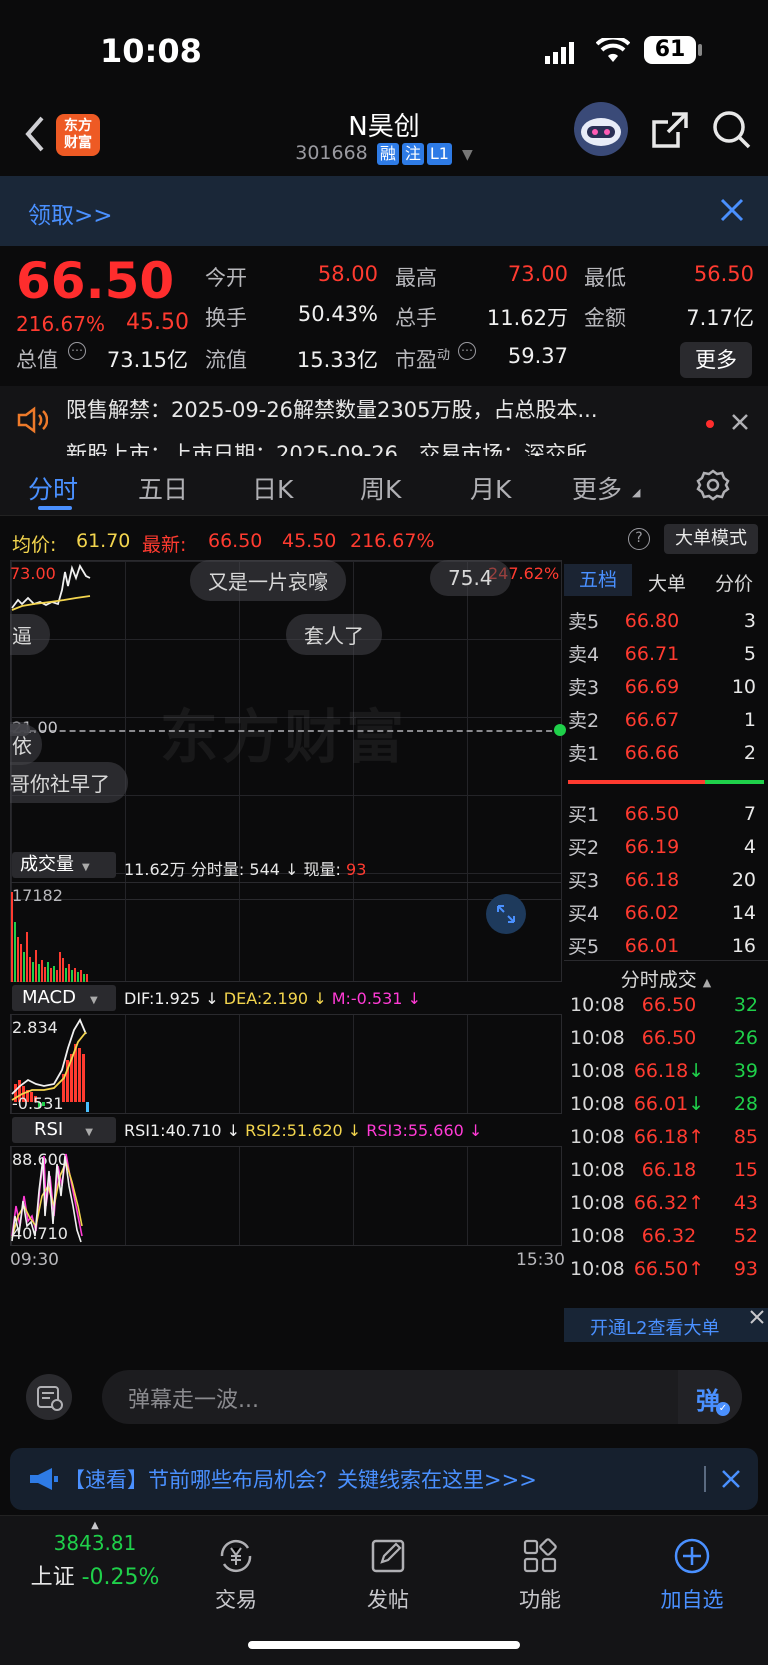 This screenshot has width=768, height=1665. Describe the element at coordinates (666, 686) in the screenshot. I see `ask-row: 卖3 66.69 10` at that location.